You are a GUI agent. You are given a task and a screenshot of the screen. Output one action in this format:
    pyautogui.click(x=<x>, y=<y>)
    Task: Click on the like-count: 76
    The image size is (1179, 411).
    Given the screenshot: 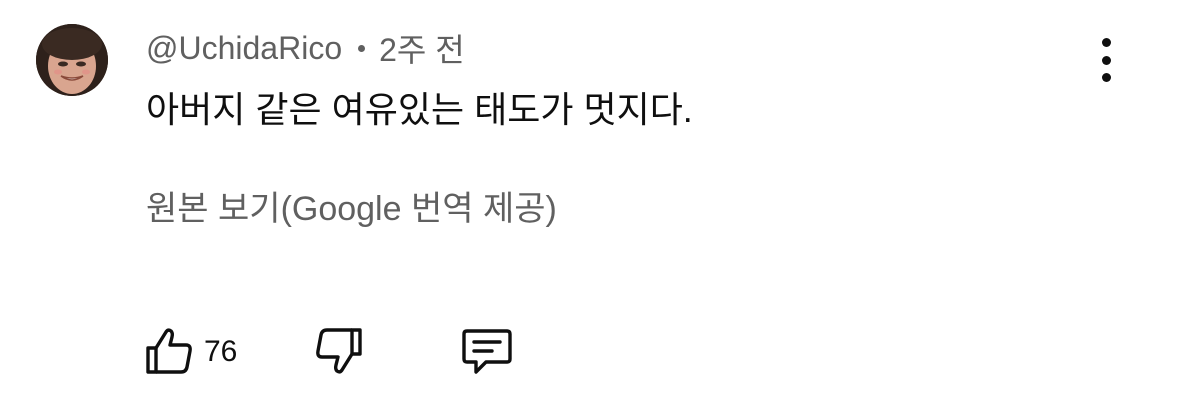 What is the action you would take?
    pyautogui.click(x=221, y=351)
    